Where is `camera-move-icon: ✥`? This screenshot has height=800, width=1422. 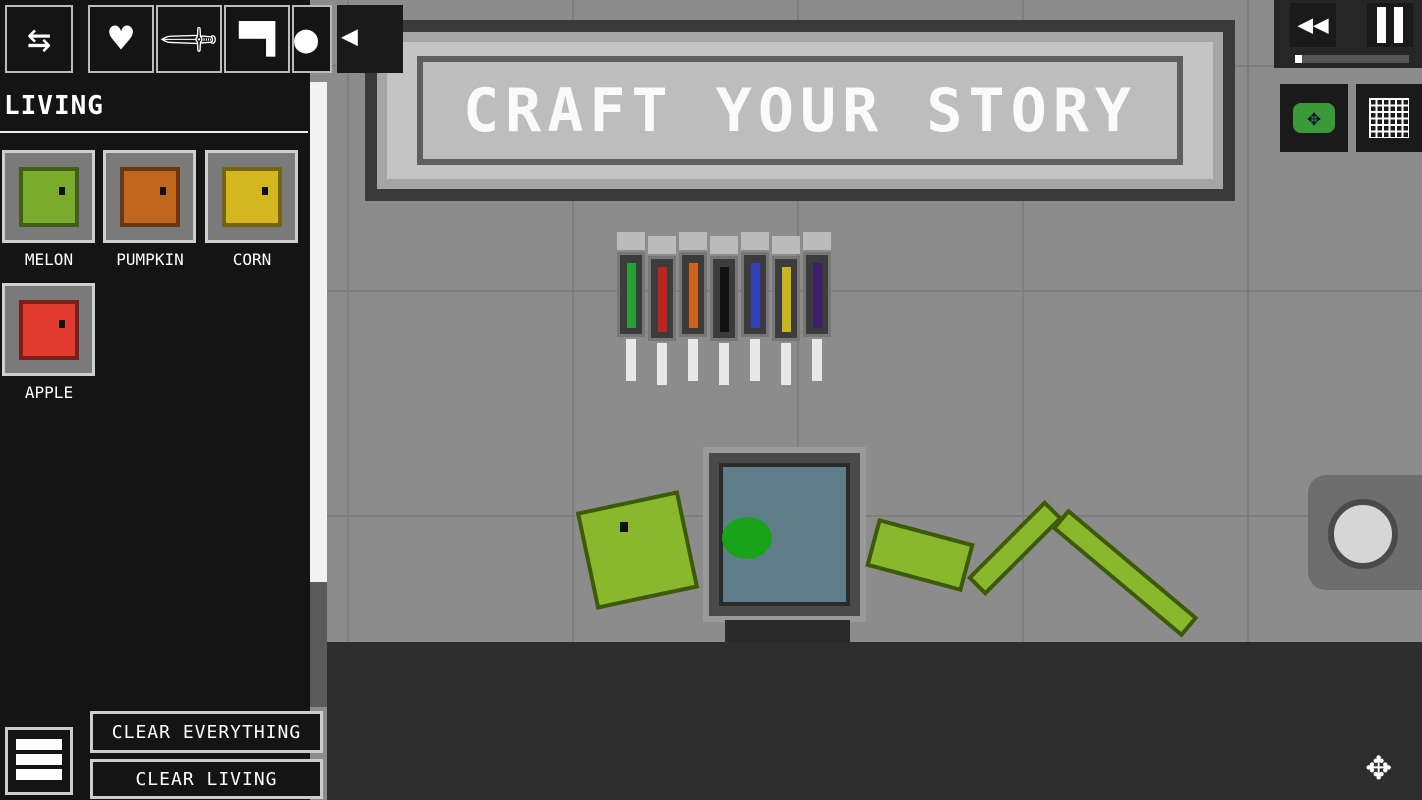 camera-move-icon: ✥ is located at coordinates (1314, 118).